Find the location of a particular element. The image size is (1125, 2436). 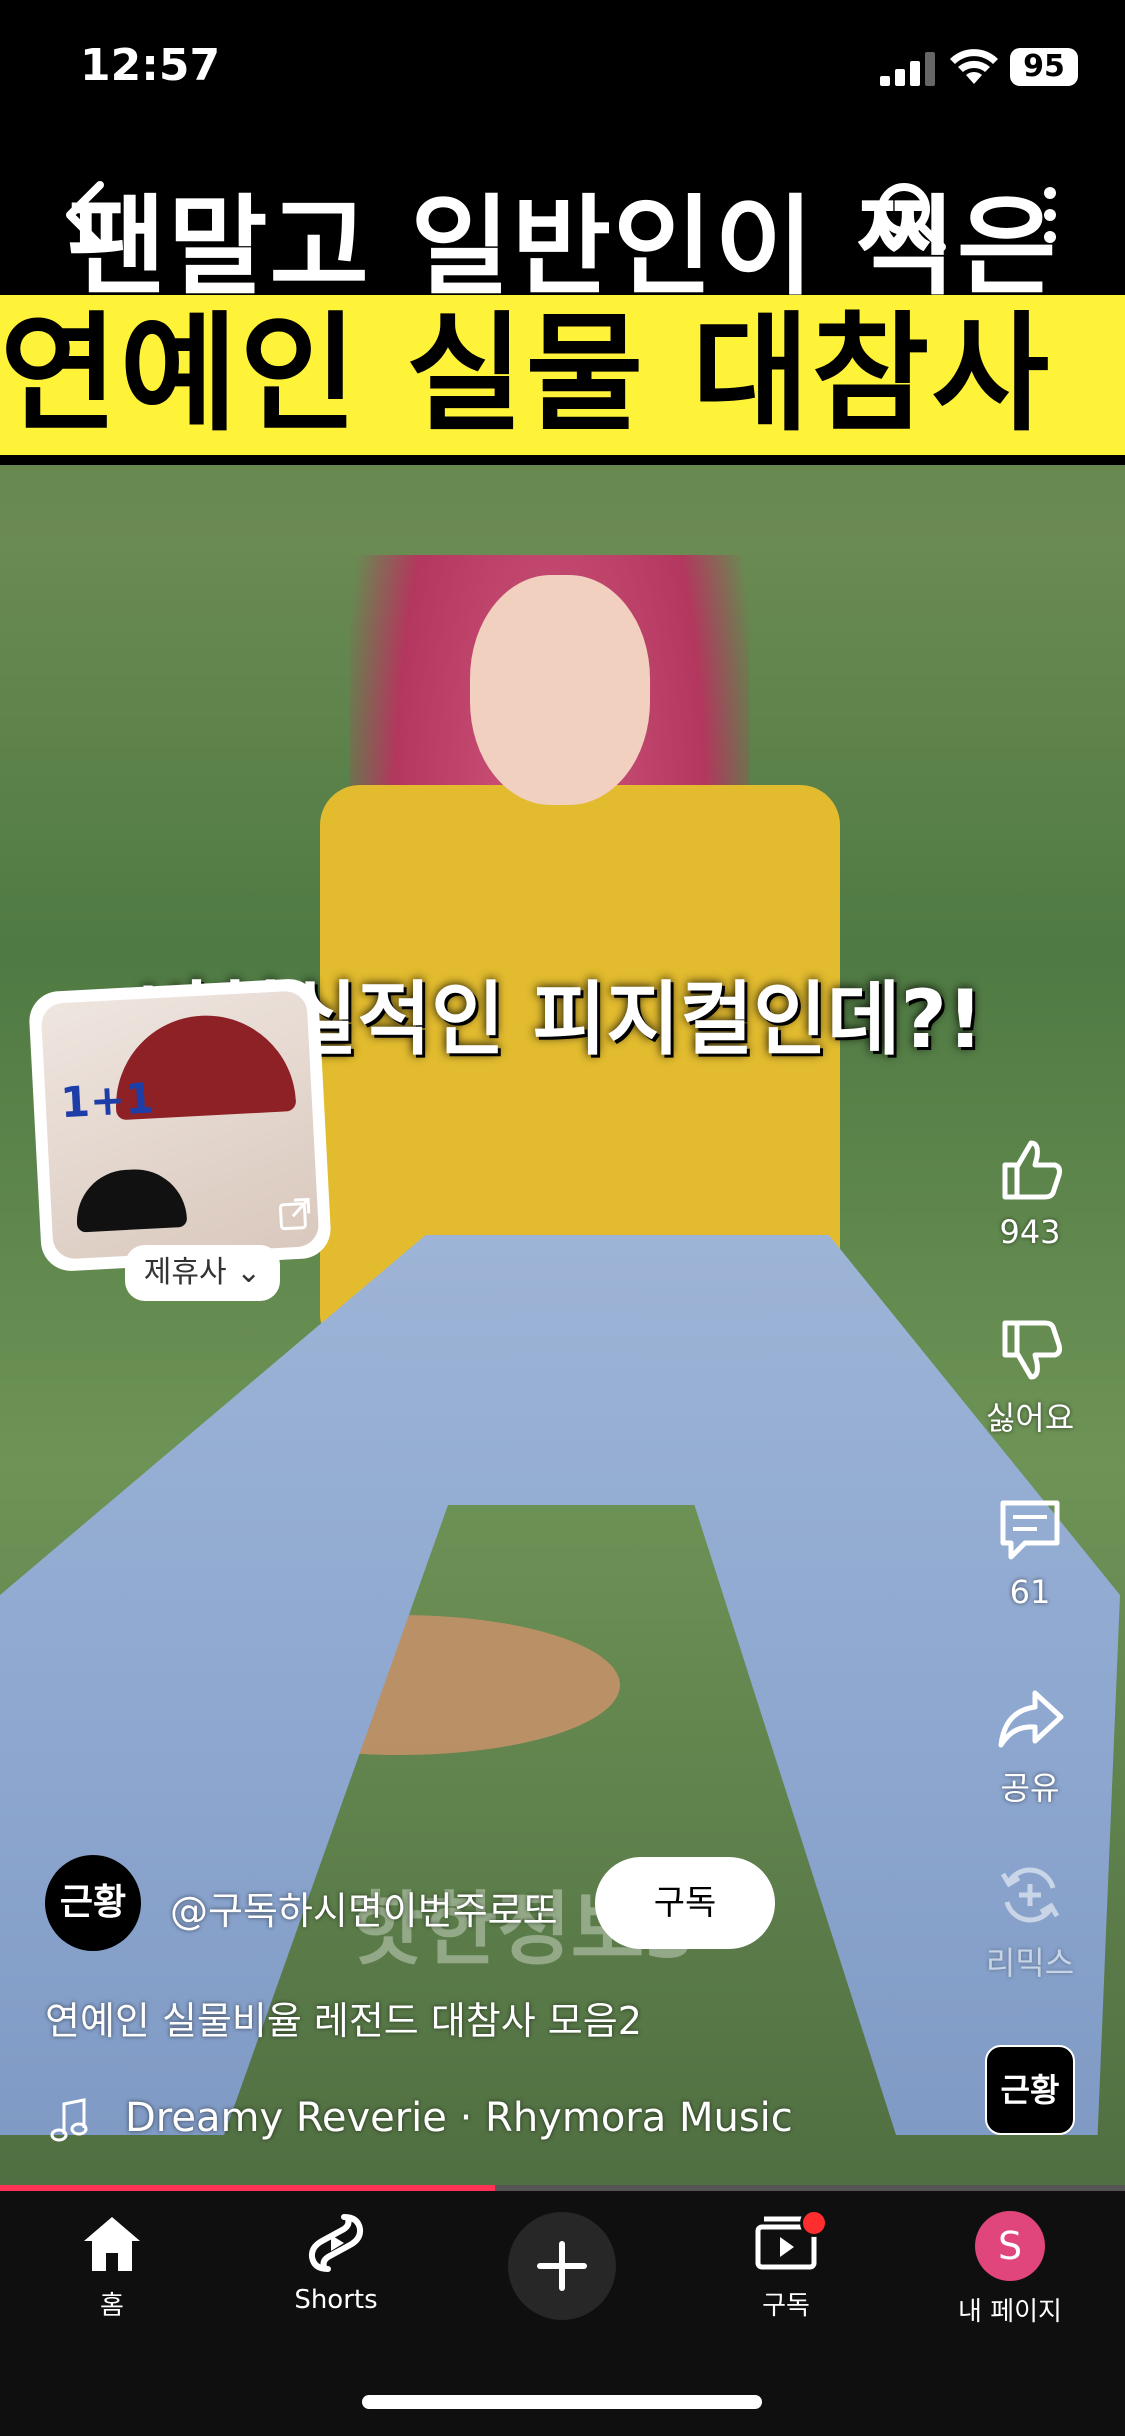

affiliate-label-text: 제휴사 is located at coordinates (185, 1272).